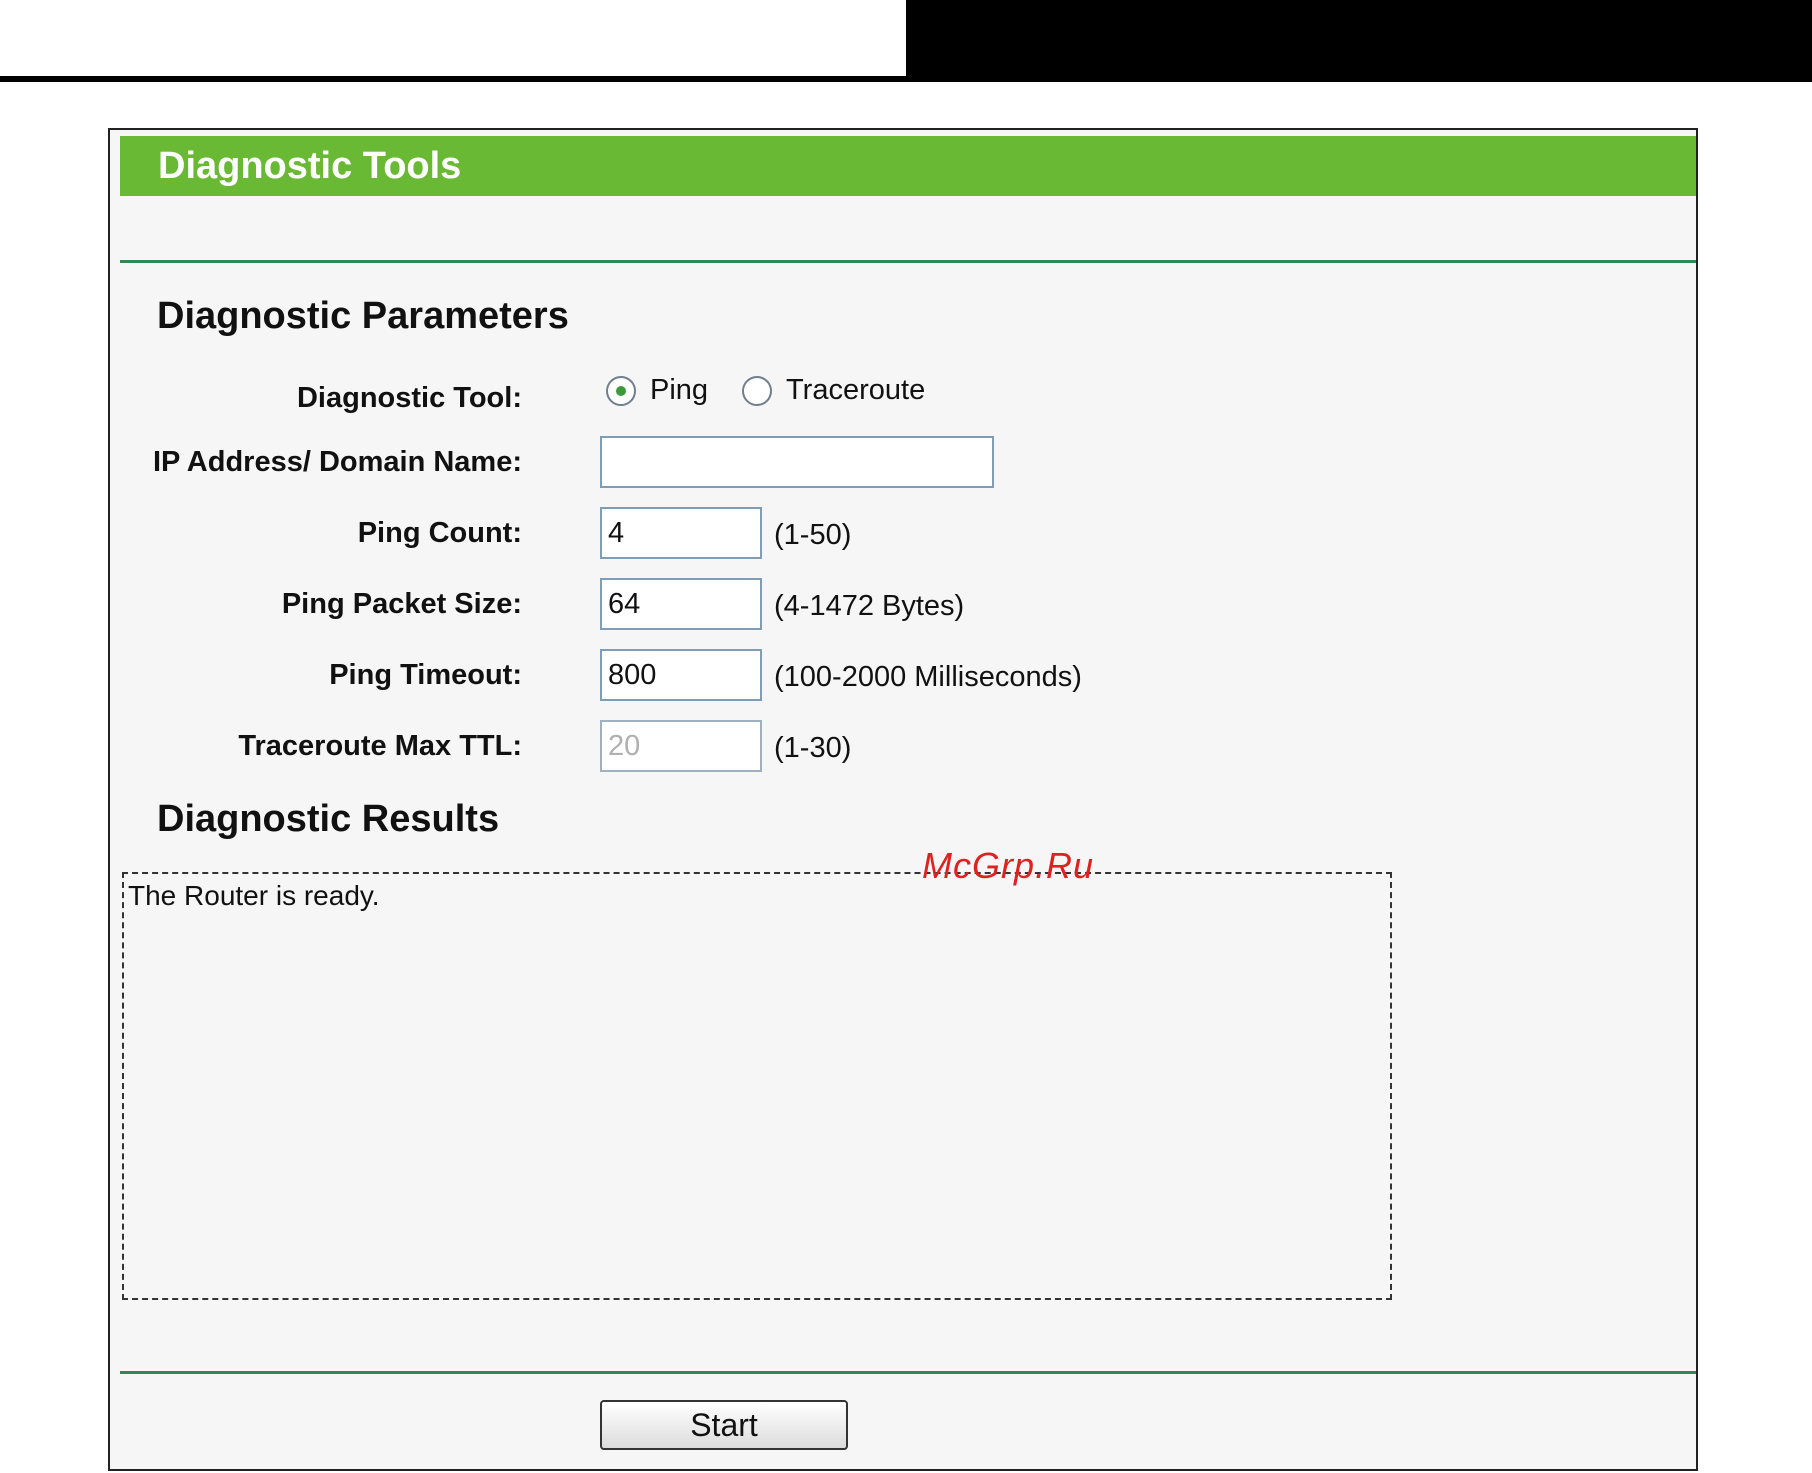  What do you see at coordinates (679, 390) in the screenshot?
I see `ping-radio-label: Ping` at bounding box center [679, 390].